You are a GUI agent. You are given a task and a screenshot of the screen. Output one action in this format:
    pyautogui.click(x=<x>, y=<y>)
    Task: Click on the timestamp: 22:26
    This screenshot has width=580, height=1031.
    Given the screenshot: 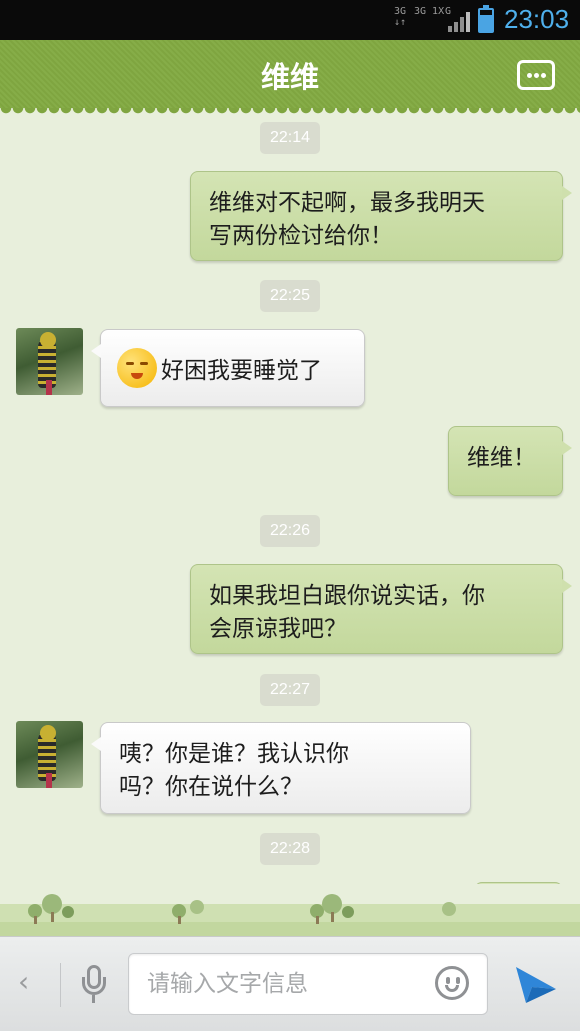 What is the action you would take?
    pyautogui.click(x=290, y=531)
    